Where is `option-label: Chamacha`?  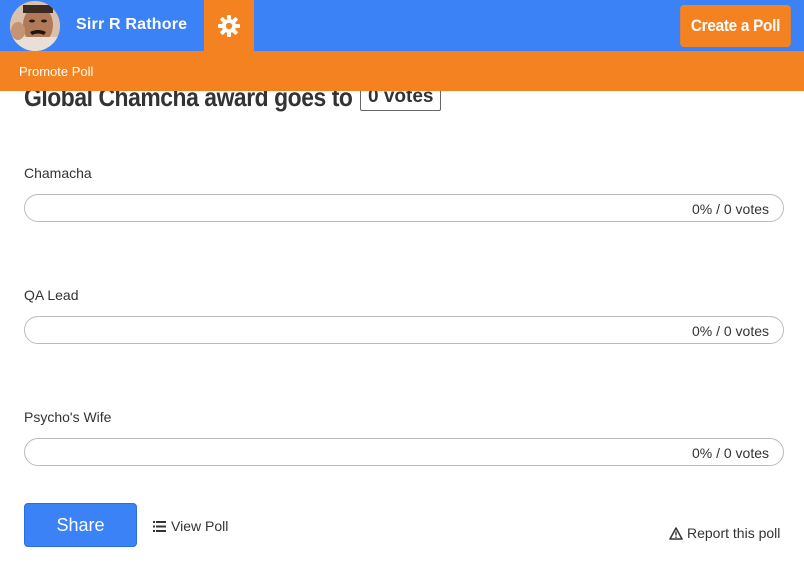
option-label: Chamacha is located at coordinates (58, 173).